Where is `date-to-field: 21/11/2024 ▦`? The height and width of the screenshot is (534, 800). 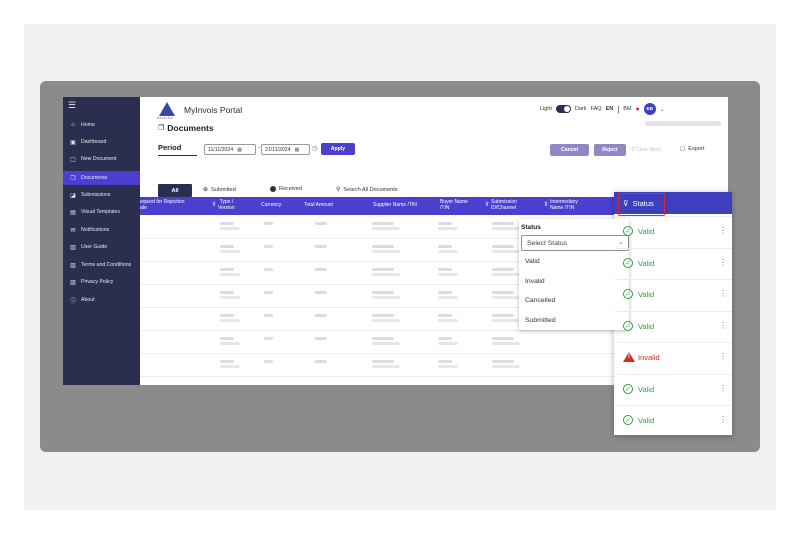
date-to-field: 21/11/2024 ▦ is located at coordinates (285, 149).